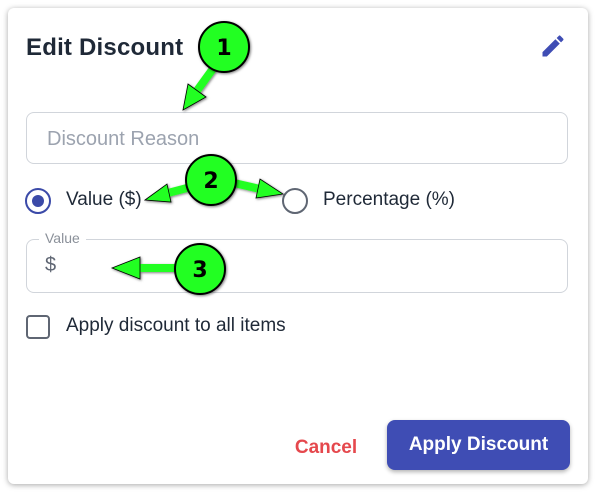 The width and height of the screenshot is (604, 498). What do you see at coordinates (104, 200) in the screenshot?
I see `value-radio-label: Value ($)` at bounding box center [104, 200].